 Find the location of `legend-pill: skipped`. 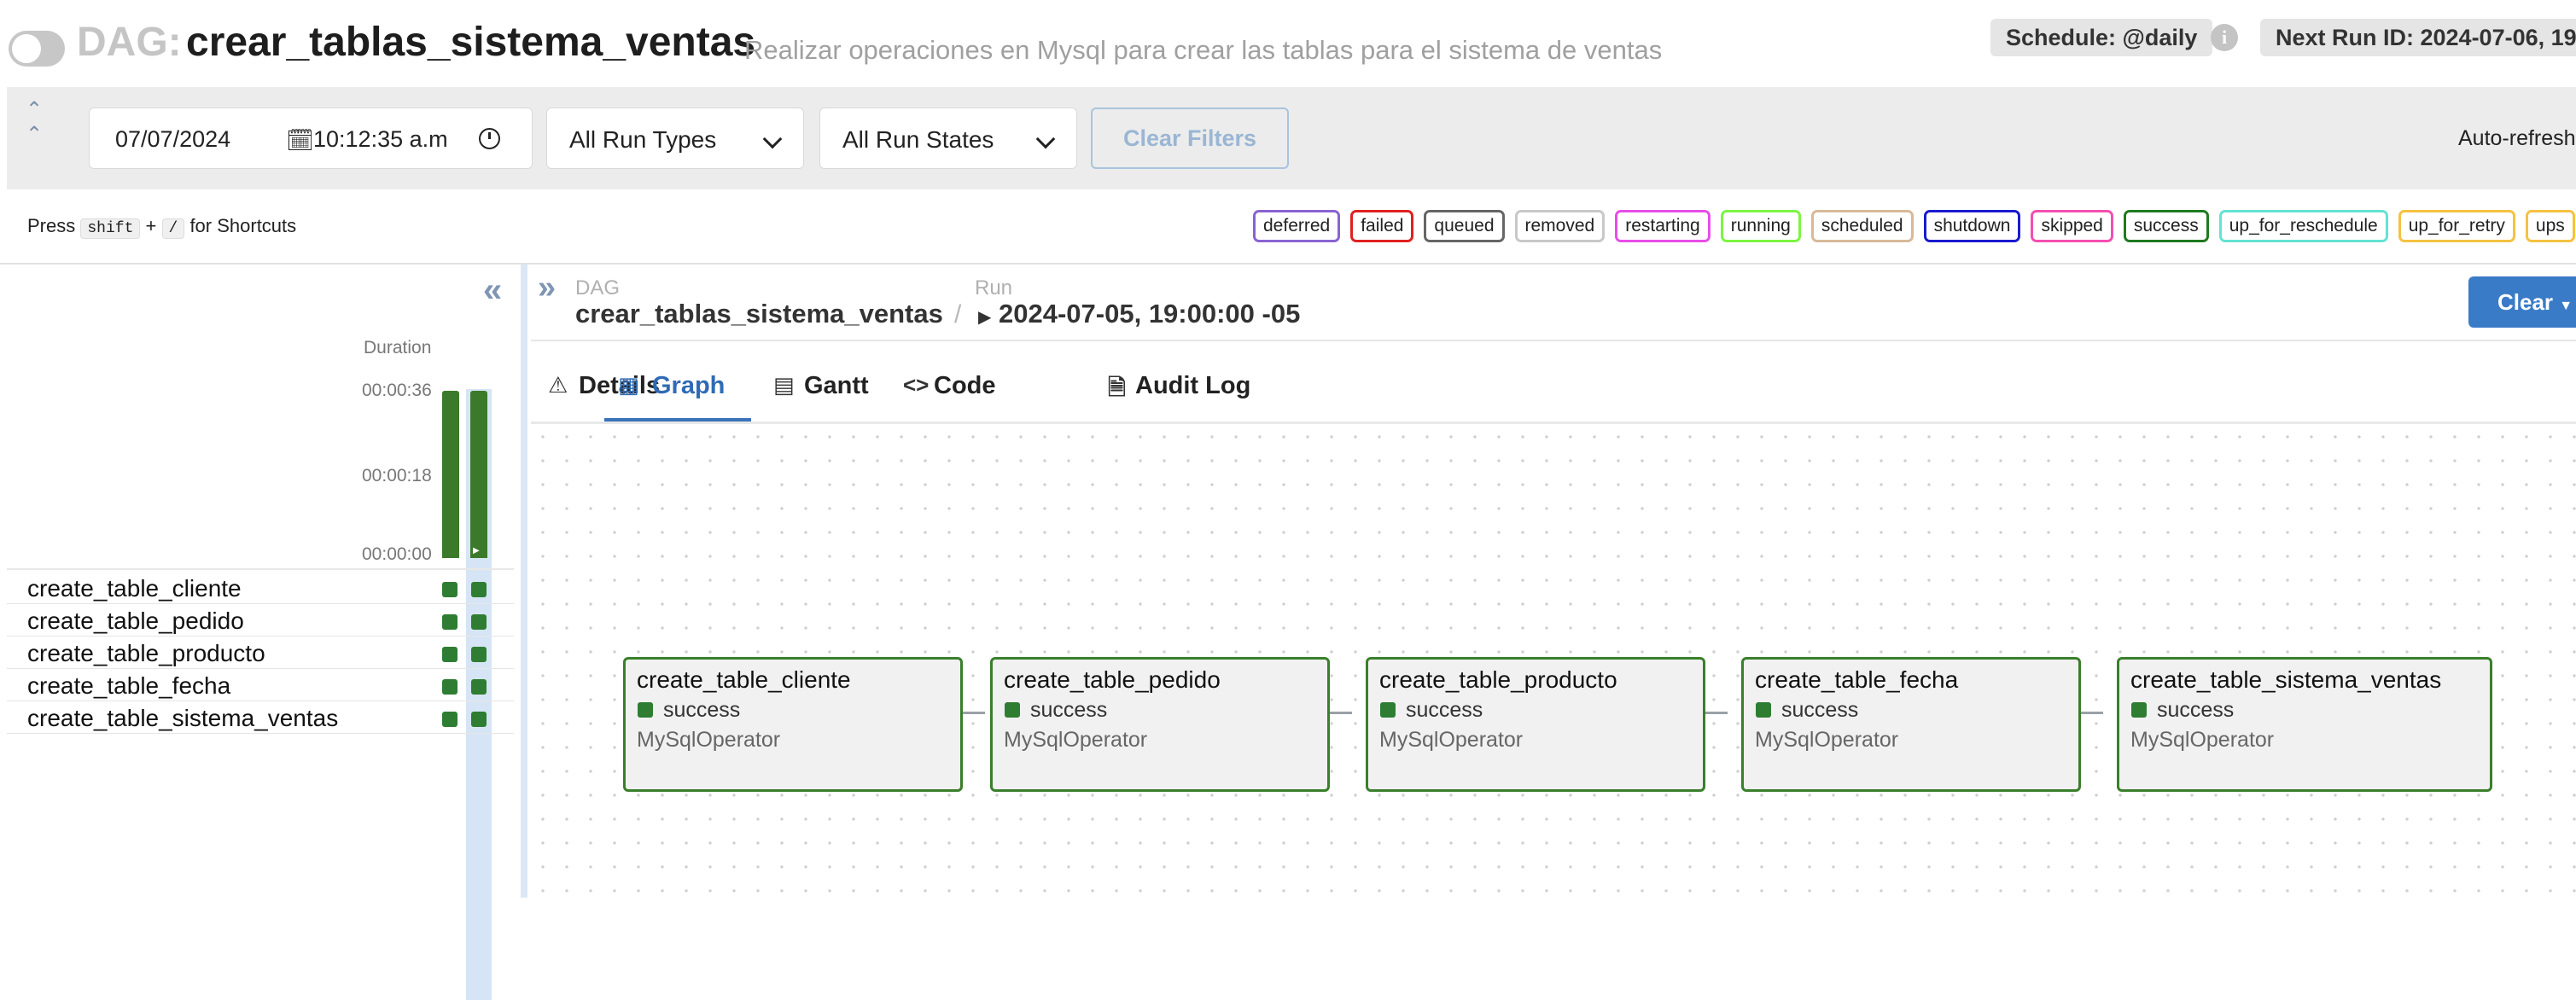

legend-pill: skipped is located at coordinates (2072, 226).